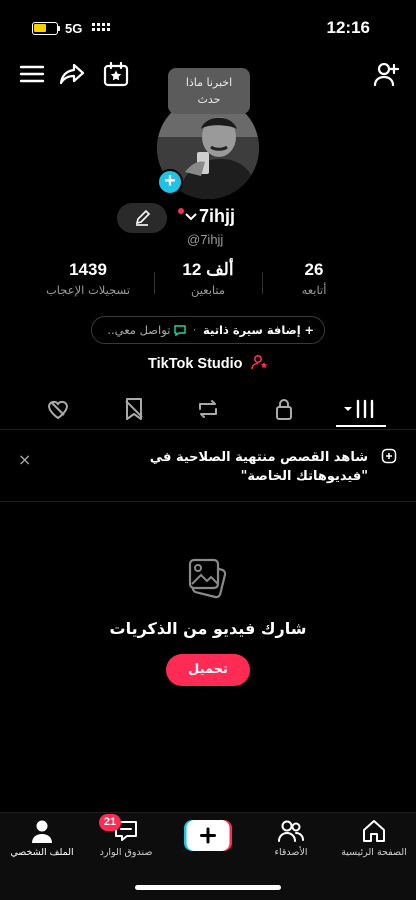 This screenshot has width=416, height=900. I want to click on stat-followers: 12 ألف متابعين, so click(208, 278).